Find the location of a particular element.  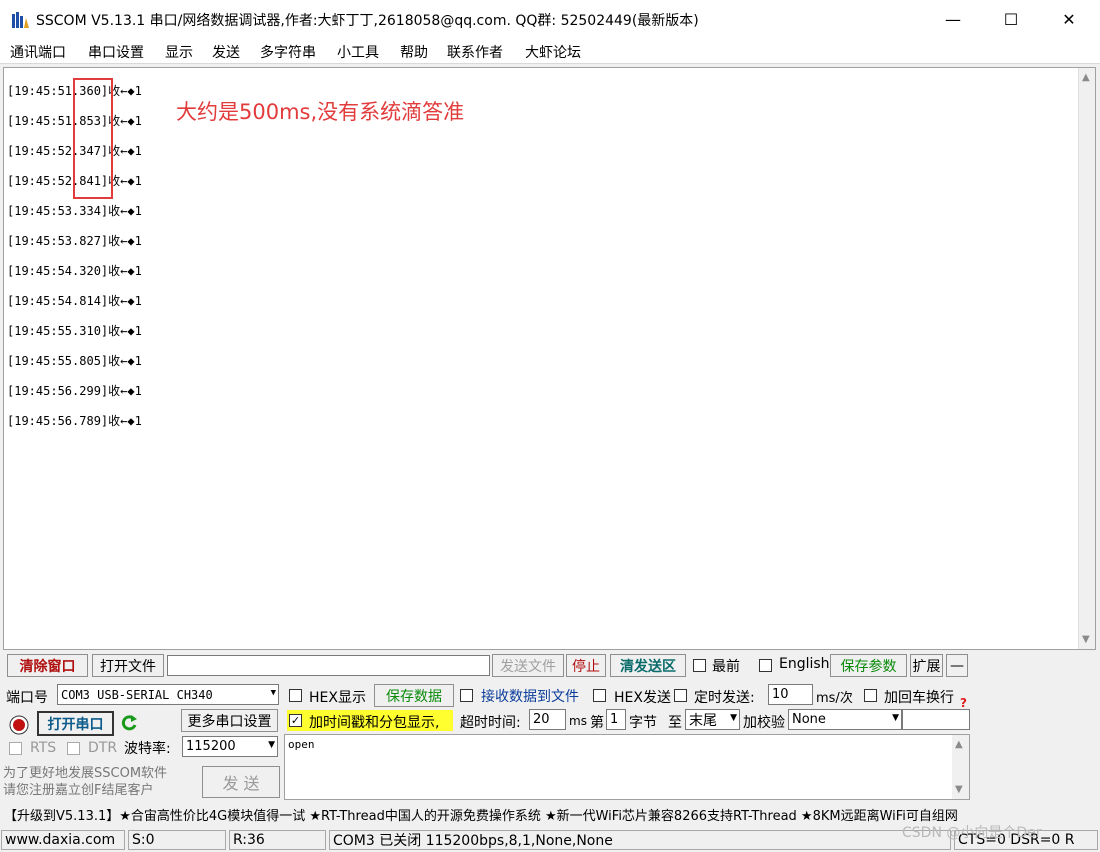

log-line: [19:45:55.805]收←◆1 is located at coordinates (74, 361).